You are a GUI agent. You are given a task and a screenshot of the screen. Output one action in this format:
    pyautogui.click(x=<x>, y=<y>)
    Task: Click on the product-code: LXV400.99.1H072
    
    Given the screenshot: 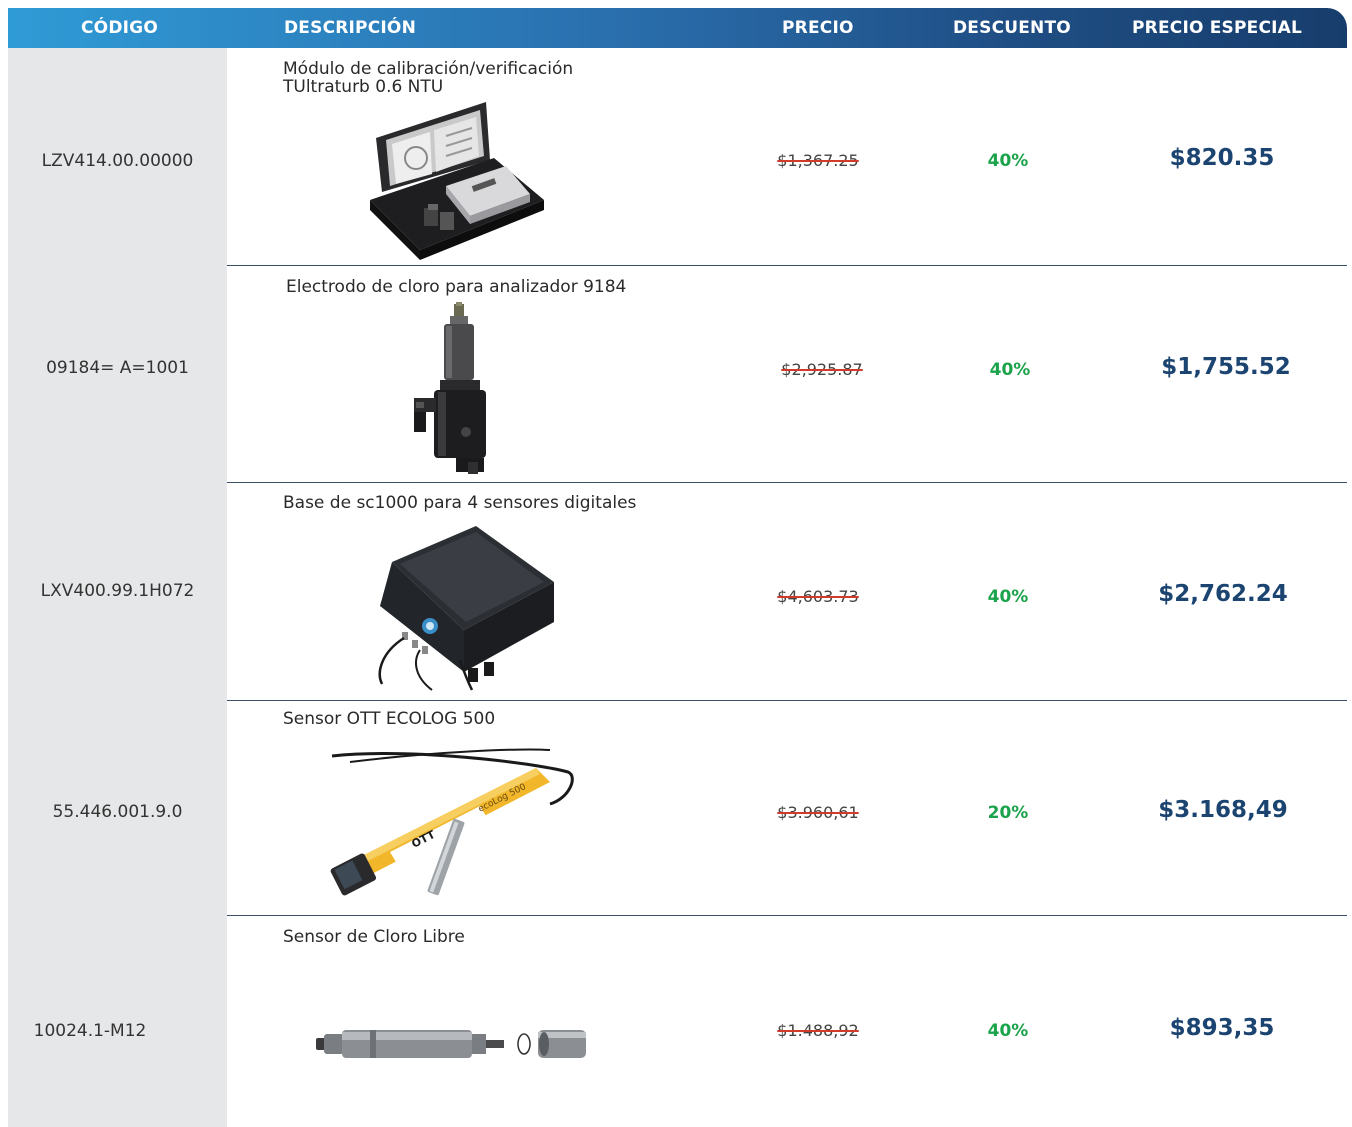 What is the action you would take?
    pyautogui.click(x=117, y=591)
    